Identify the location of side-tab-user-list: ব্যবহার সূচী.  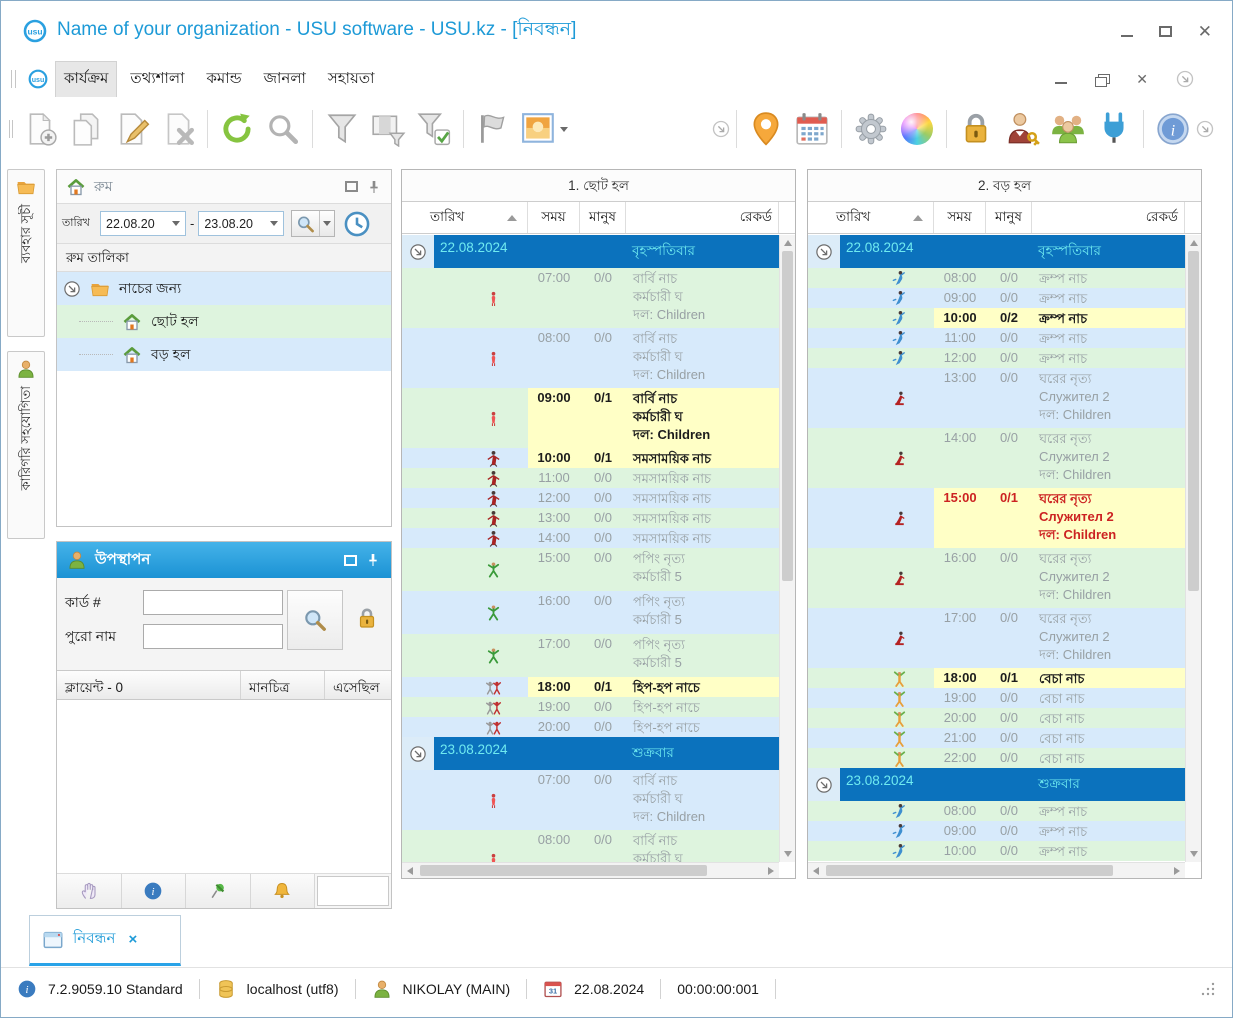
(26, 253).